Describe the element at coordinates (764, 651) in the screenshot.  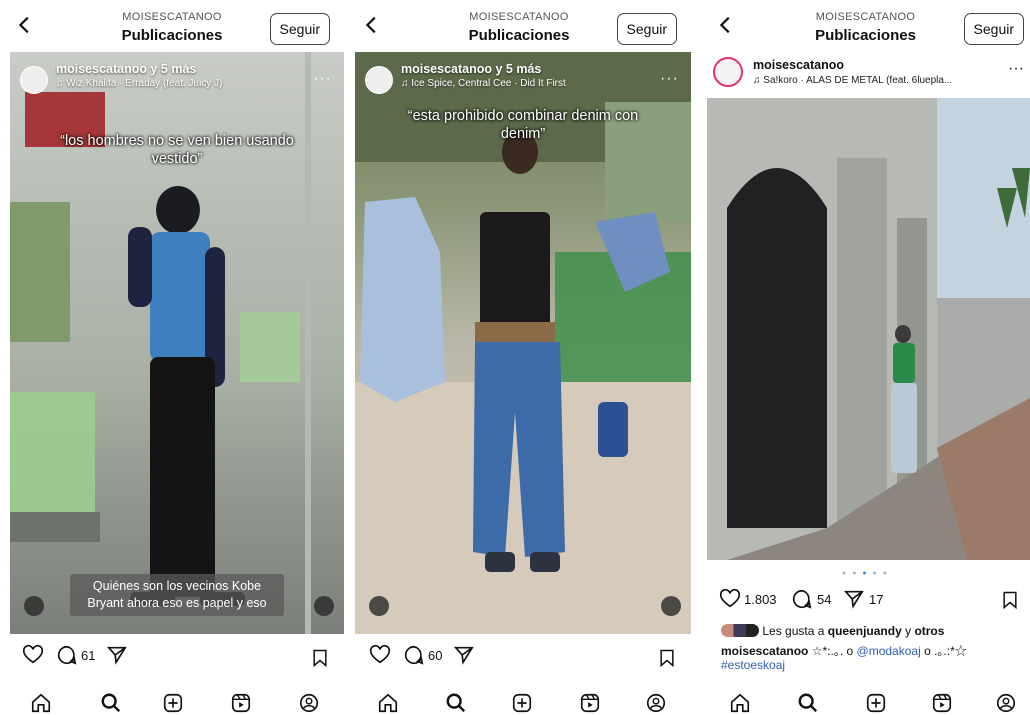
I see `caption-username: moisescatanoo` at that location.